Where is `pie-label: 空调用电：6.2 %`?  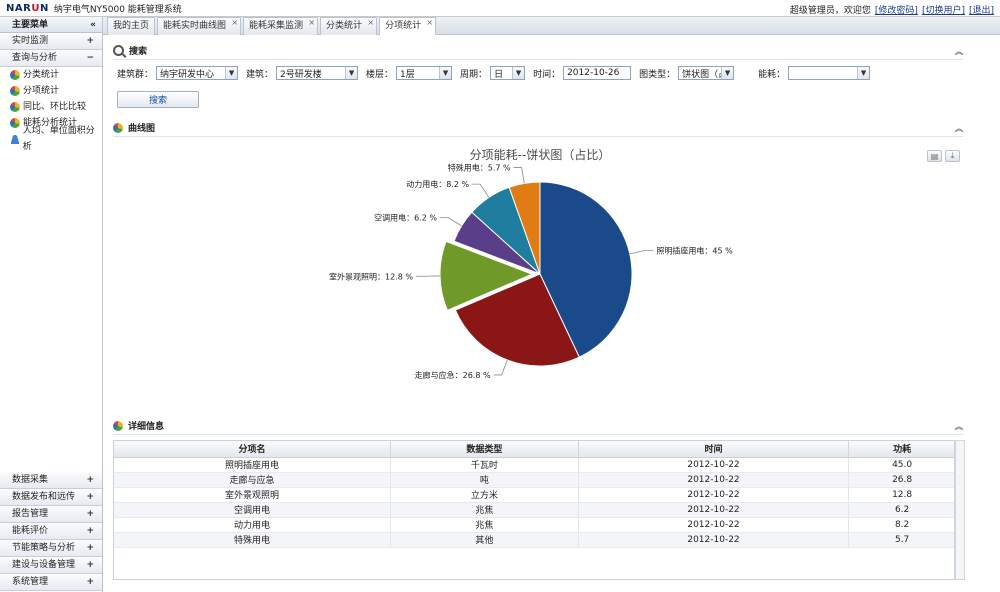
pie-label: 空调用电：6.2 % is located at coordinates (405, 217).